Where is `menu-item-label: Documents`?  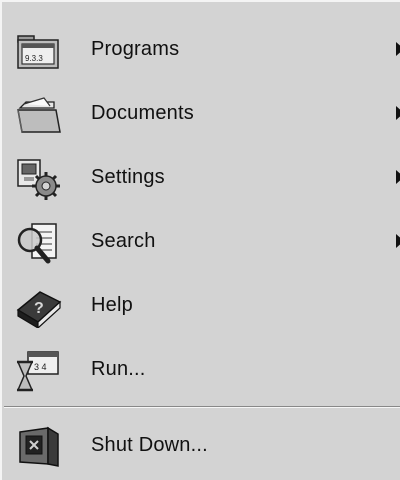
menu-item-label: Documents is located at coordinates (142, 113).